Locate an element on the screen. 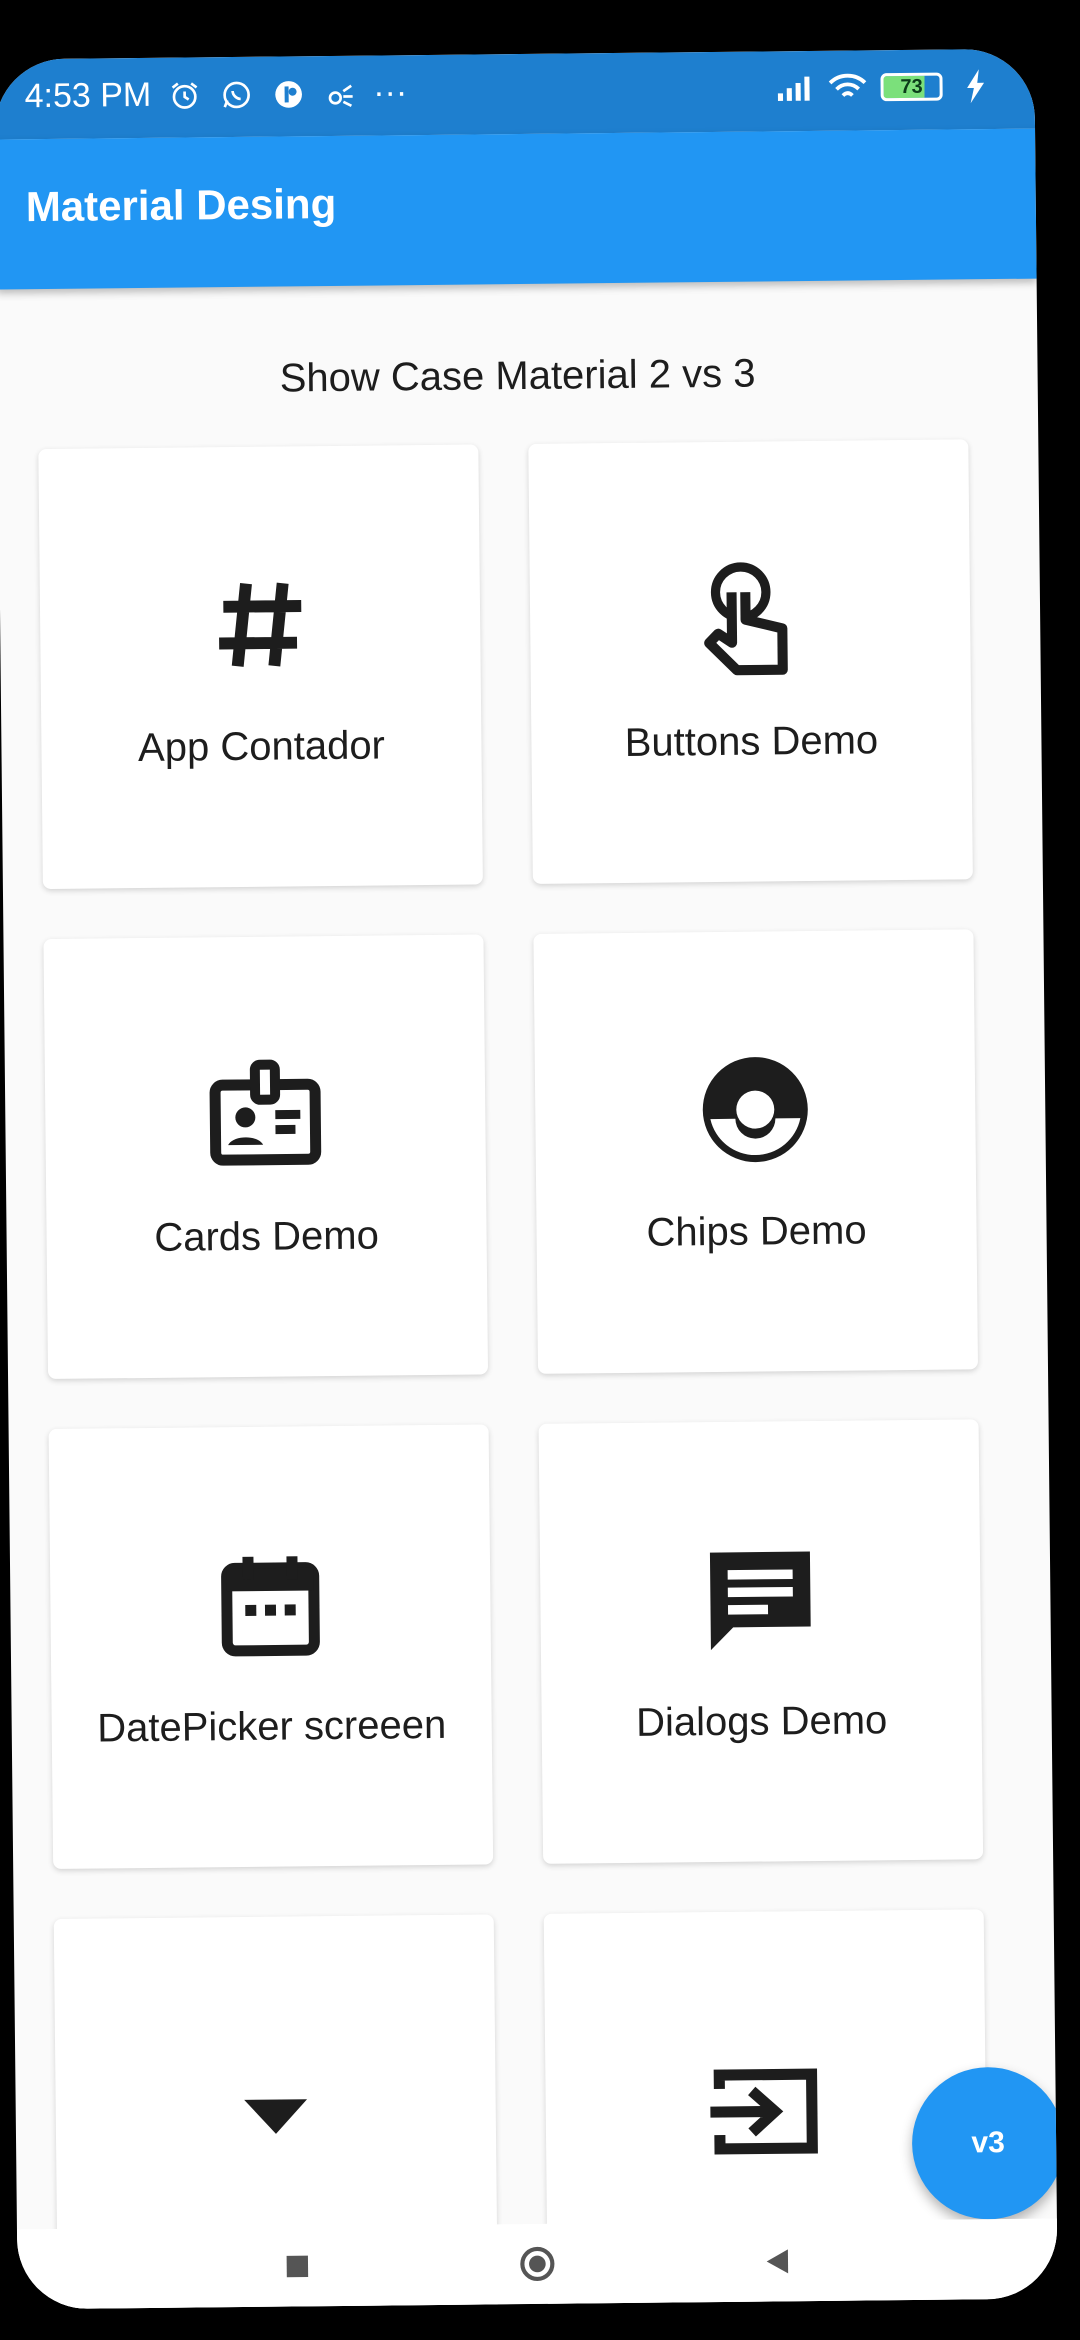  card-cards-demo: Cards Demo is located at coordinates (266, 1157).